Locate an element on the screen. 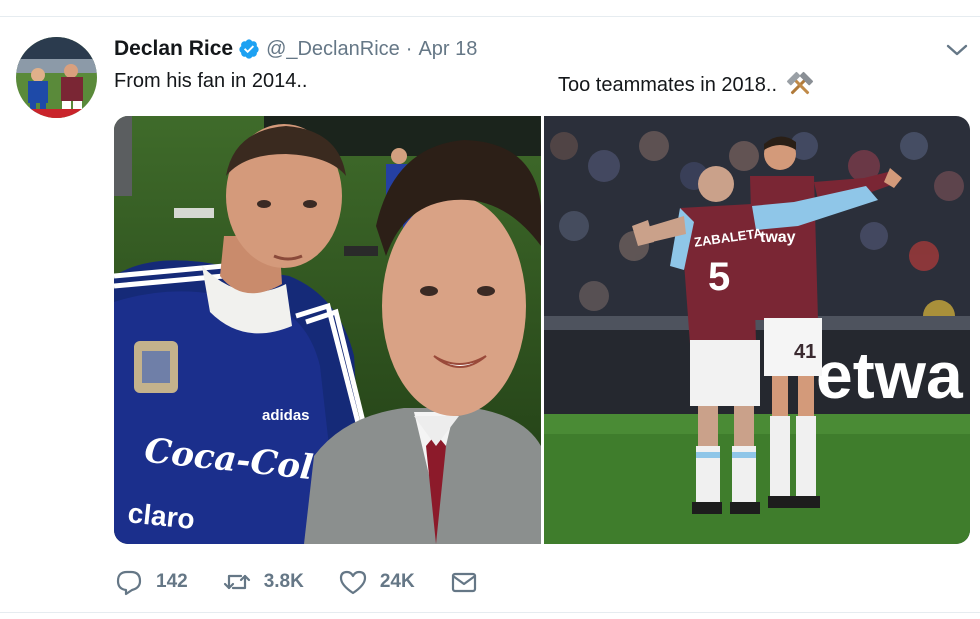 Image resolution: width=980 pixels, height=619 pixels. tweet-actions: 142 3.8K 24K is located at coordinates (313, 582).